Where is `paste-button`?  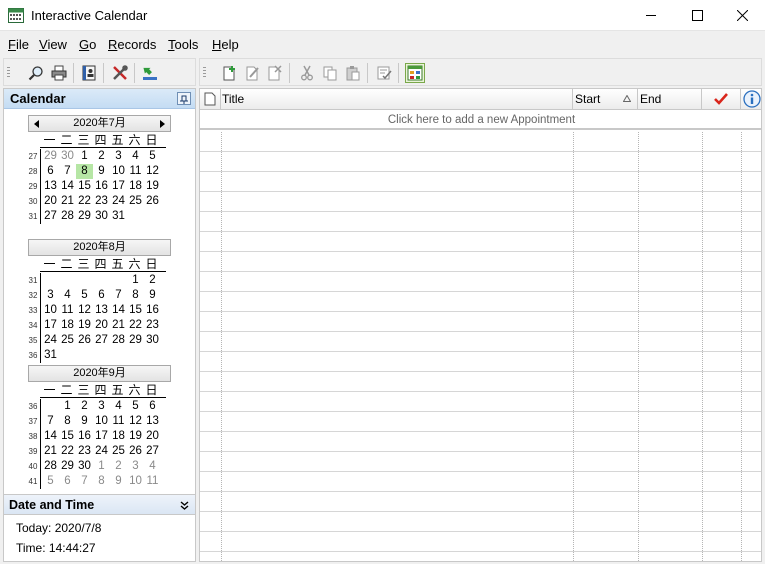 paste-button is located at coordinates (353, 73).